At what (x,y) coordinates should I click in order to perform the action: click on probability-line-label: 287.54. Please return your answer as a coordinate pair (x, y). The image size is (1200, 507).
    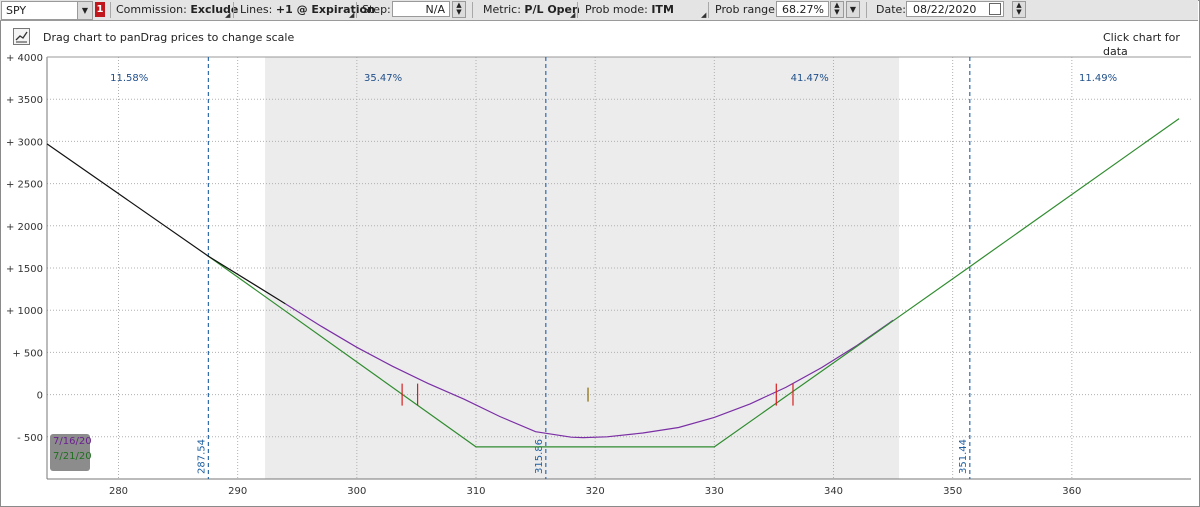
    Looking at the image, I should click on (201, 456).